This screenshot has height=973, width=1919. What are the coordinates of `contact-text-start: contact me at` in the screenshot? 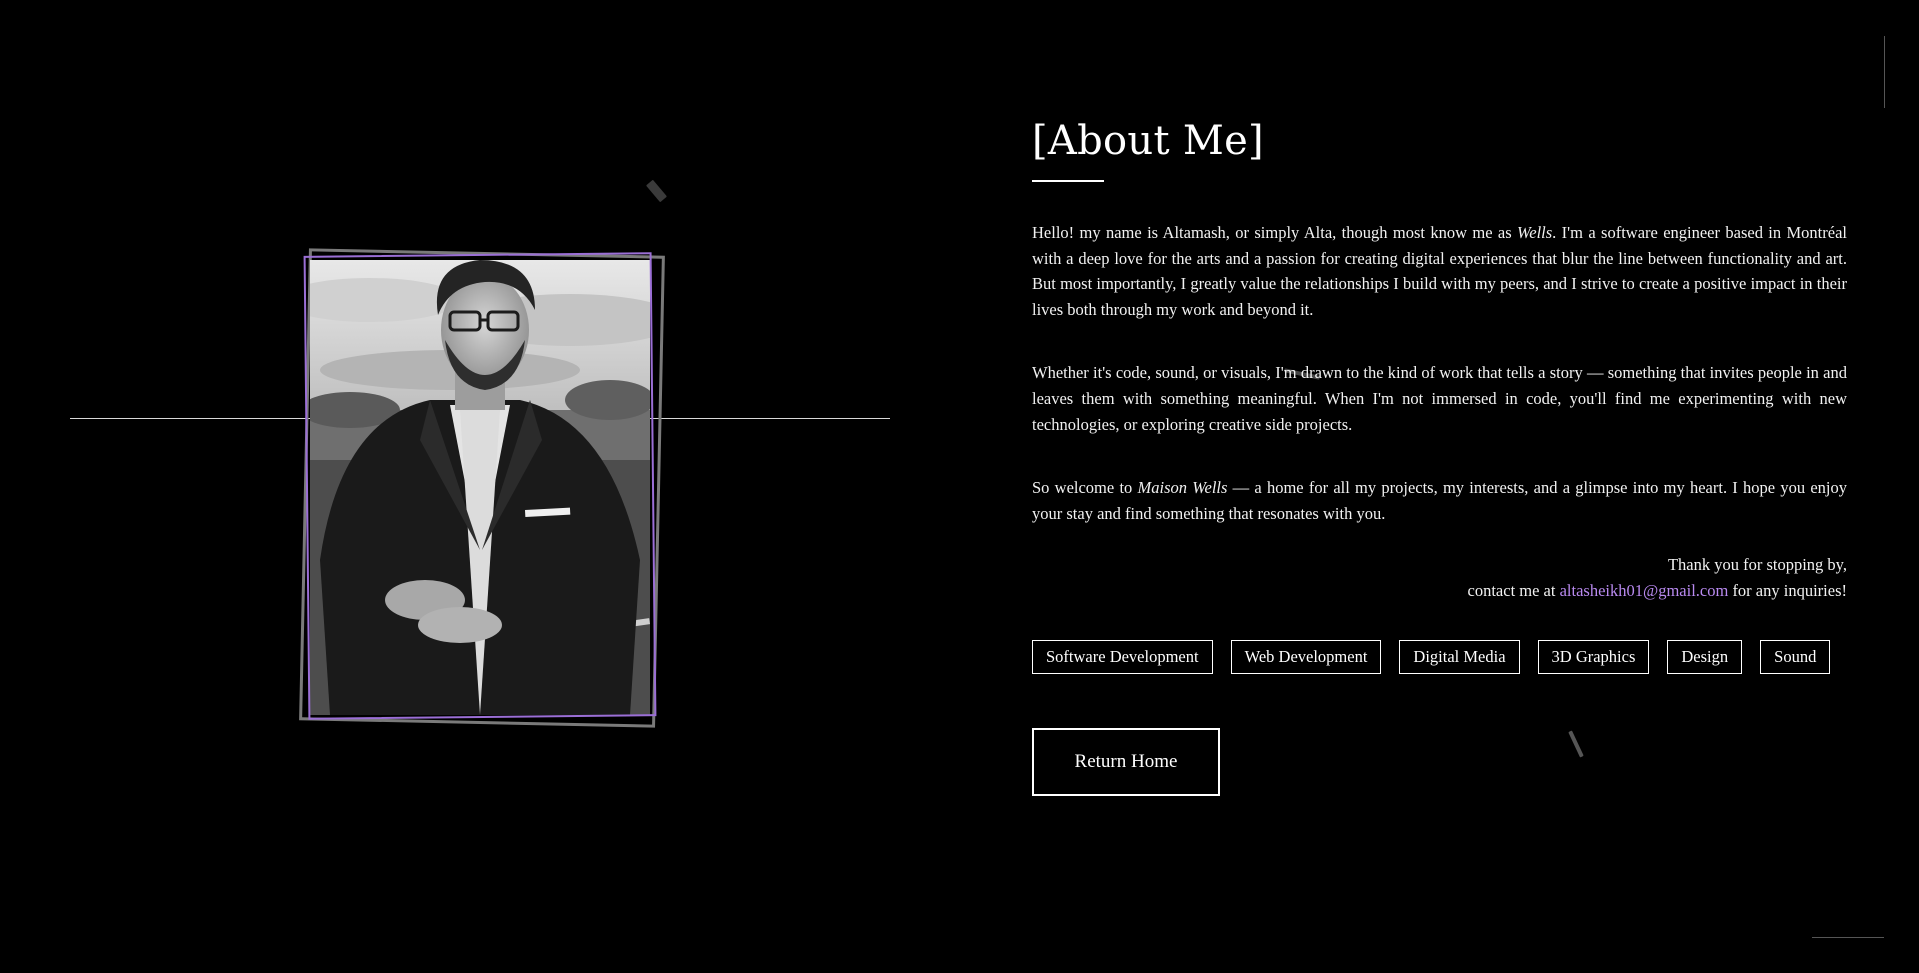 It's located at (1513, 591).